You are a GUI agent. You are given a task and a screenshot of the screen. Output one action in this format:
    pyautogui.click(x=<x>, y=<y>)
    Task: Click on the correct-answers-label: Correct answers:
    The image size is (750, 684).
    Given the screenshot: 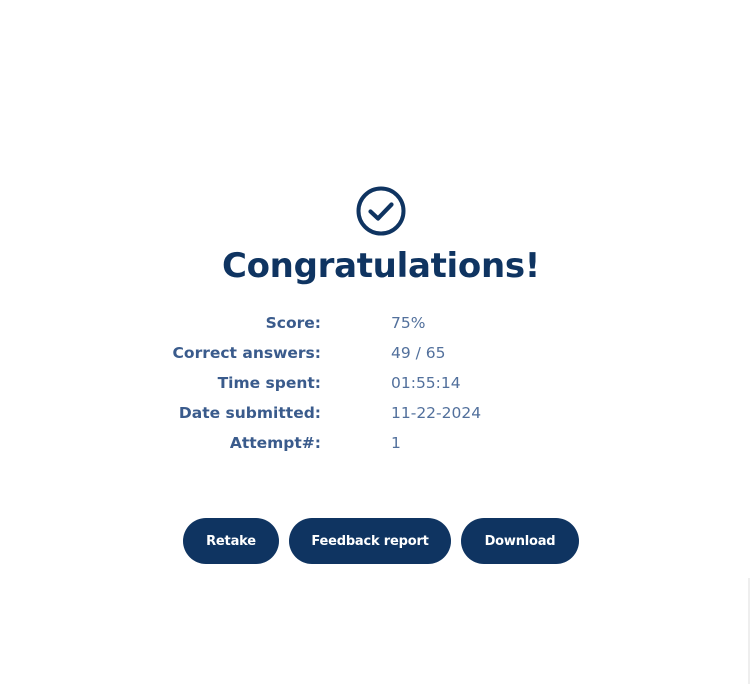 What is the action you would take?
    pyautogui.click(x=246, y=353)
    